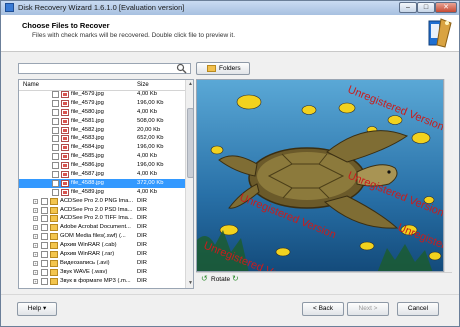 Image resolution: width=460 pixels, height=327 pixels. Describe the element at coordinates (150, 147) in the screenshot. I see `row-size: 196,00 Kb` at that location.